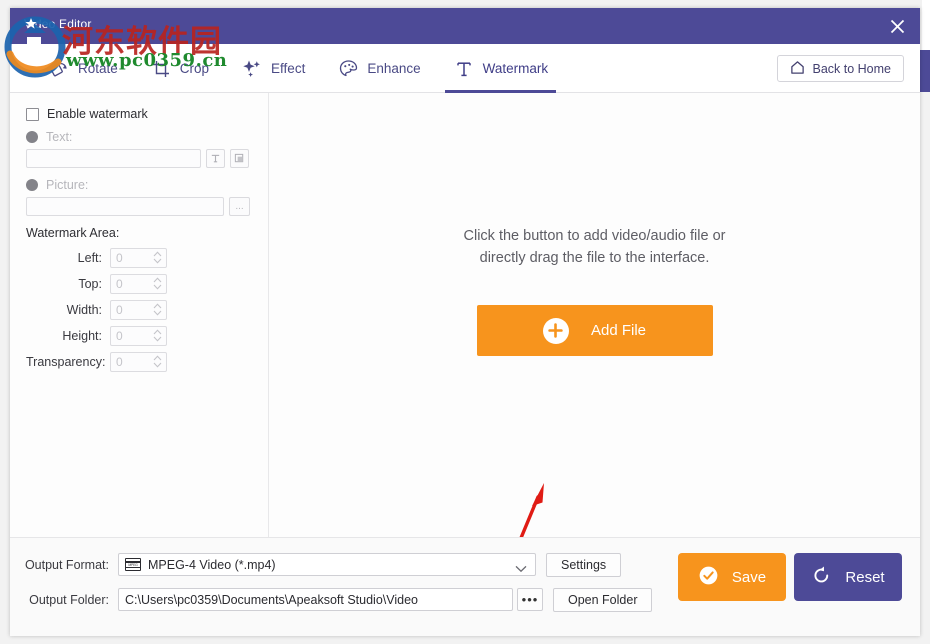 The width and height of the screenshot is (930, 644). Describe the element at coordinates (139, 185) in the screenshot. I see `picture-radio-row: Picture:` at that location.